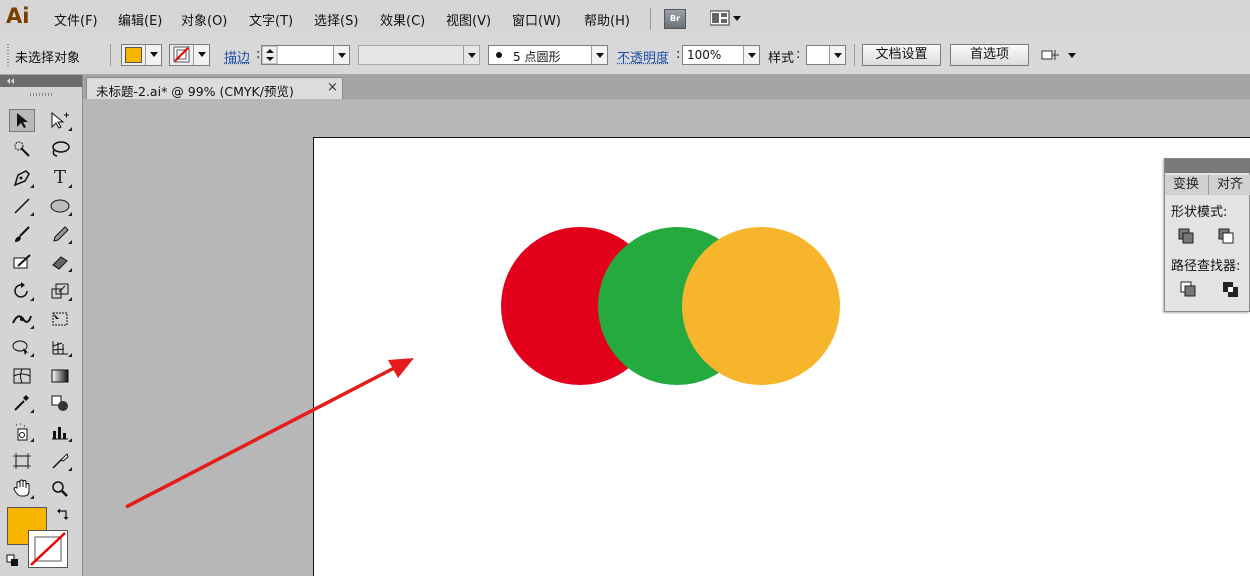 The height and width of the screenshot is (576, 1250). I want to click on pen-tool-icon, so click(22, 177).